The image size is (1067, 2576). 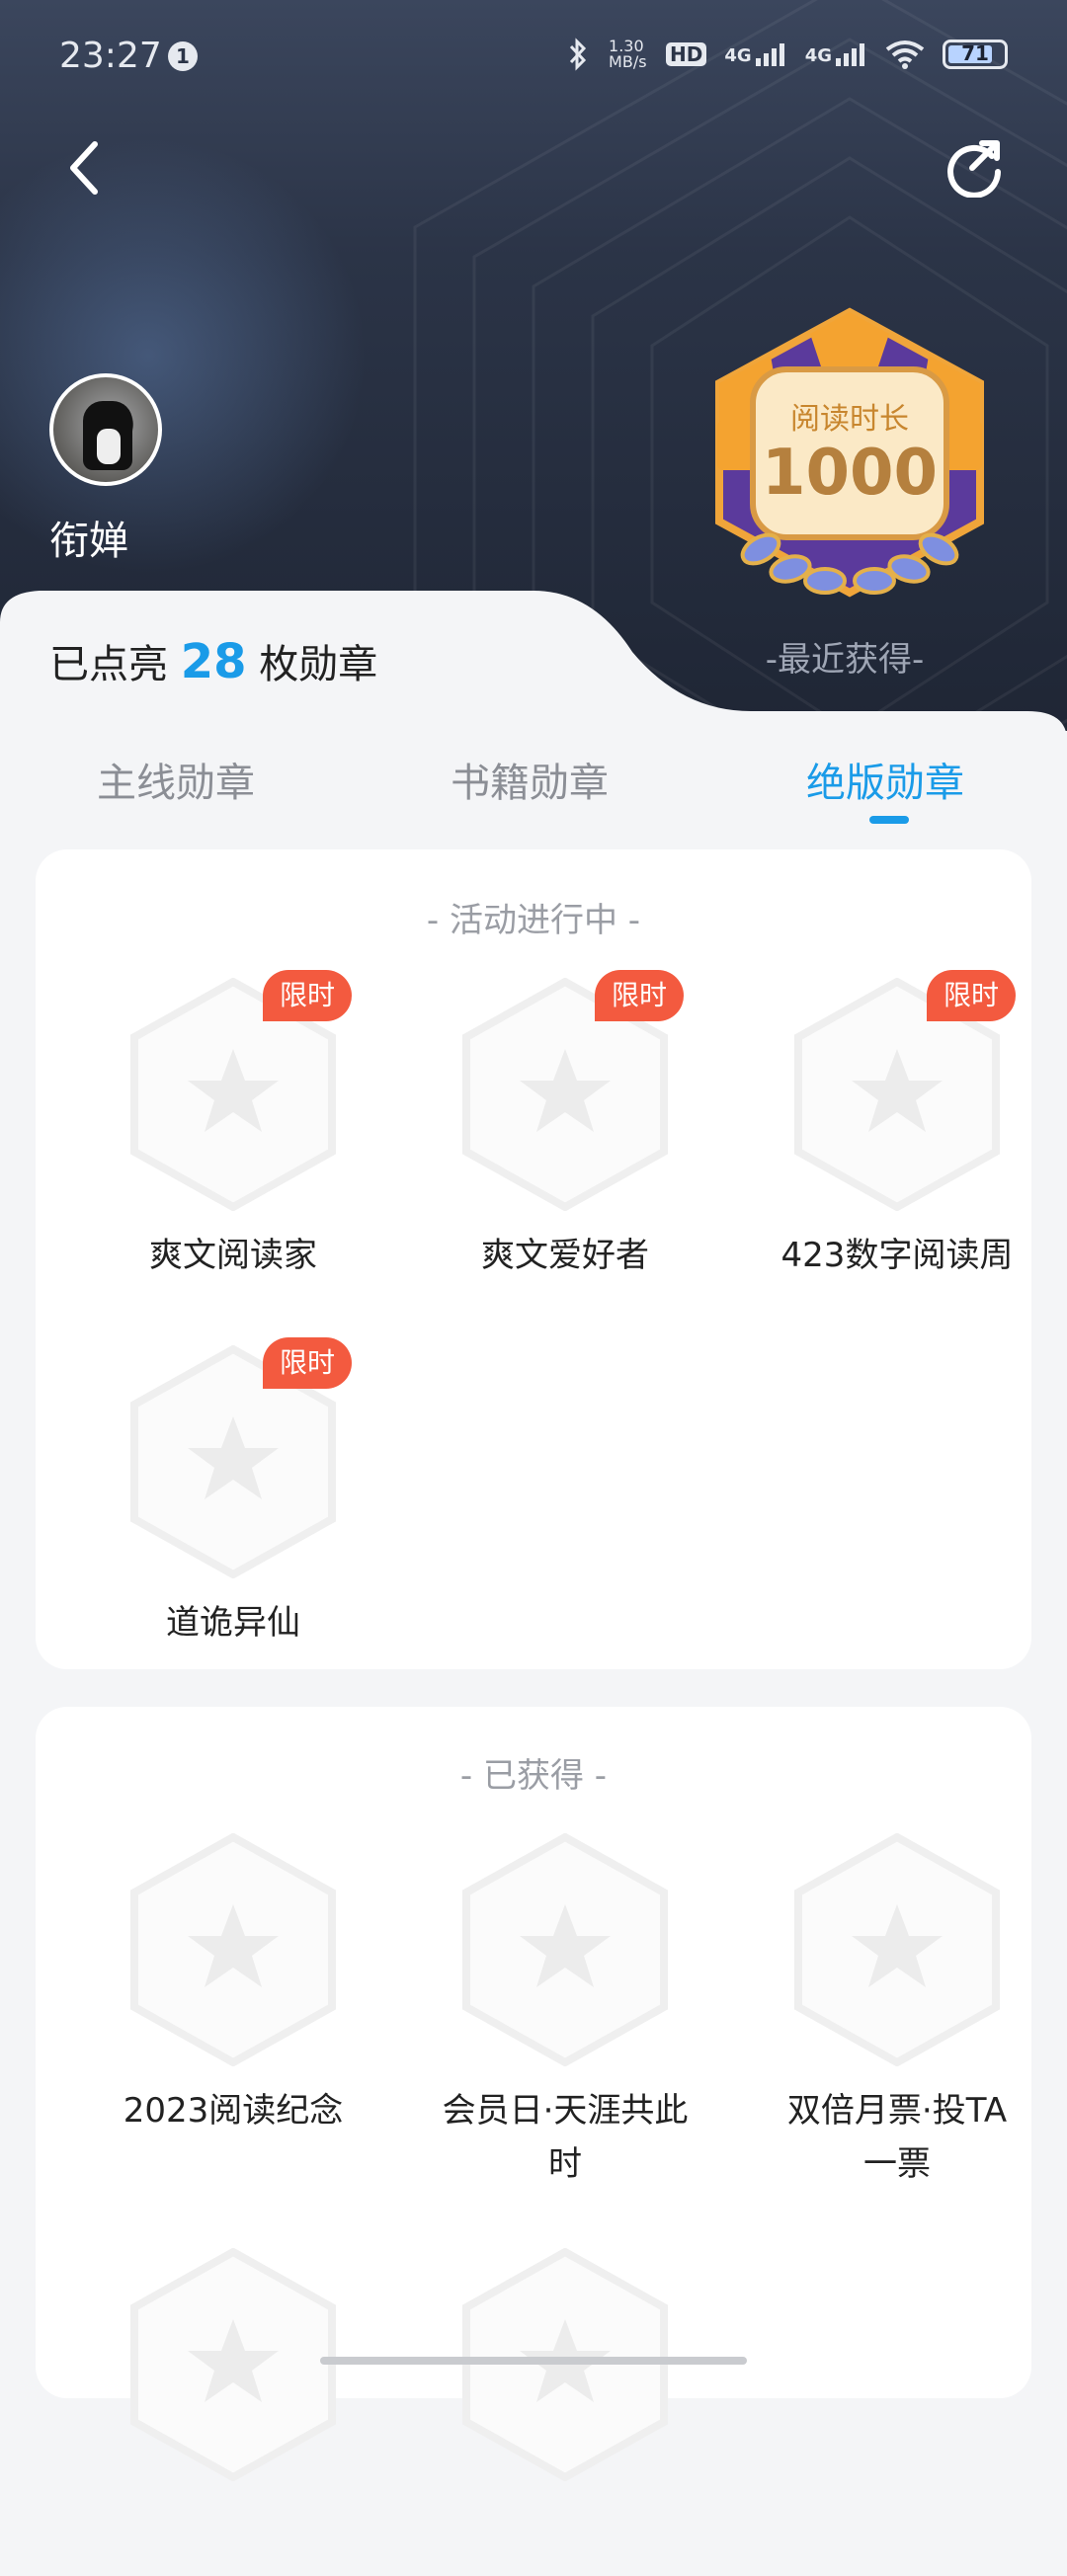 I want to click on back-arrow-icon, so click(x=83, y=168).